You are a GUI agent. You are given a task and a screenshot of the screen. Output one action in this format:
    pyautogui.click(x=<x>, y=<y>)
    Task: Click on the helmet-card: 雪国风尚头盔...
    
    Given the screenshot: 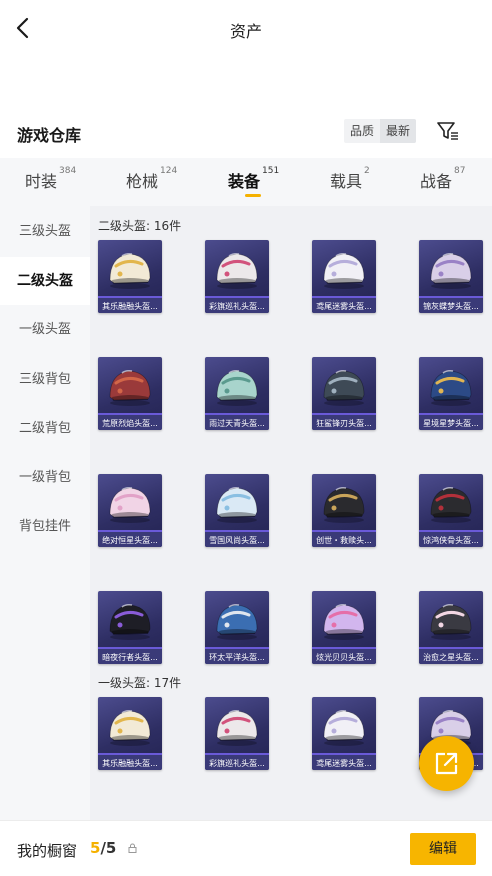 What is the action you would take?
    pyautogui.click(x=237, y=510)
    